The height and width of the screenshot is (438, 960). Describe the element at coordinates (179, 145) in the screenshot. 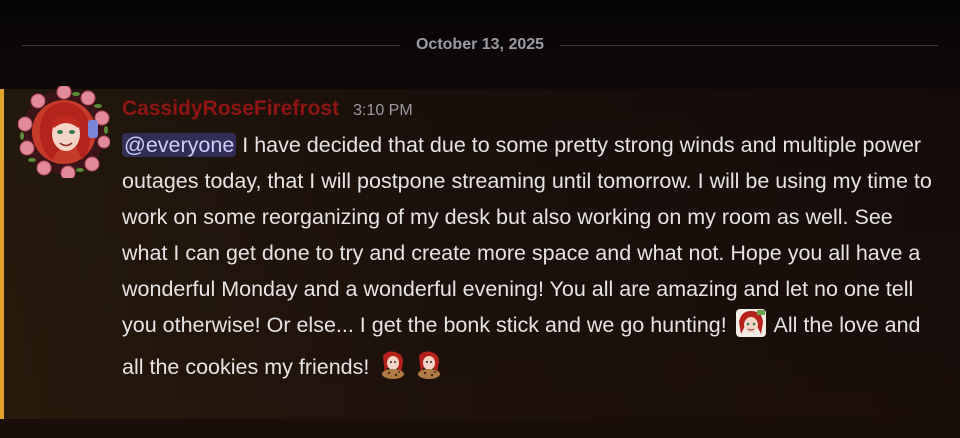

I see `everyone-mention: @everyone` at that location.